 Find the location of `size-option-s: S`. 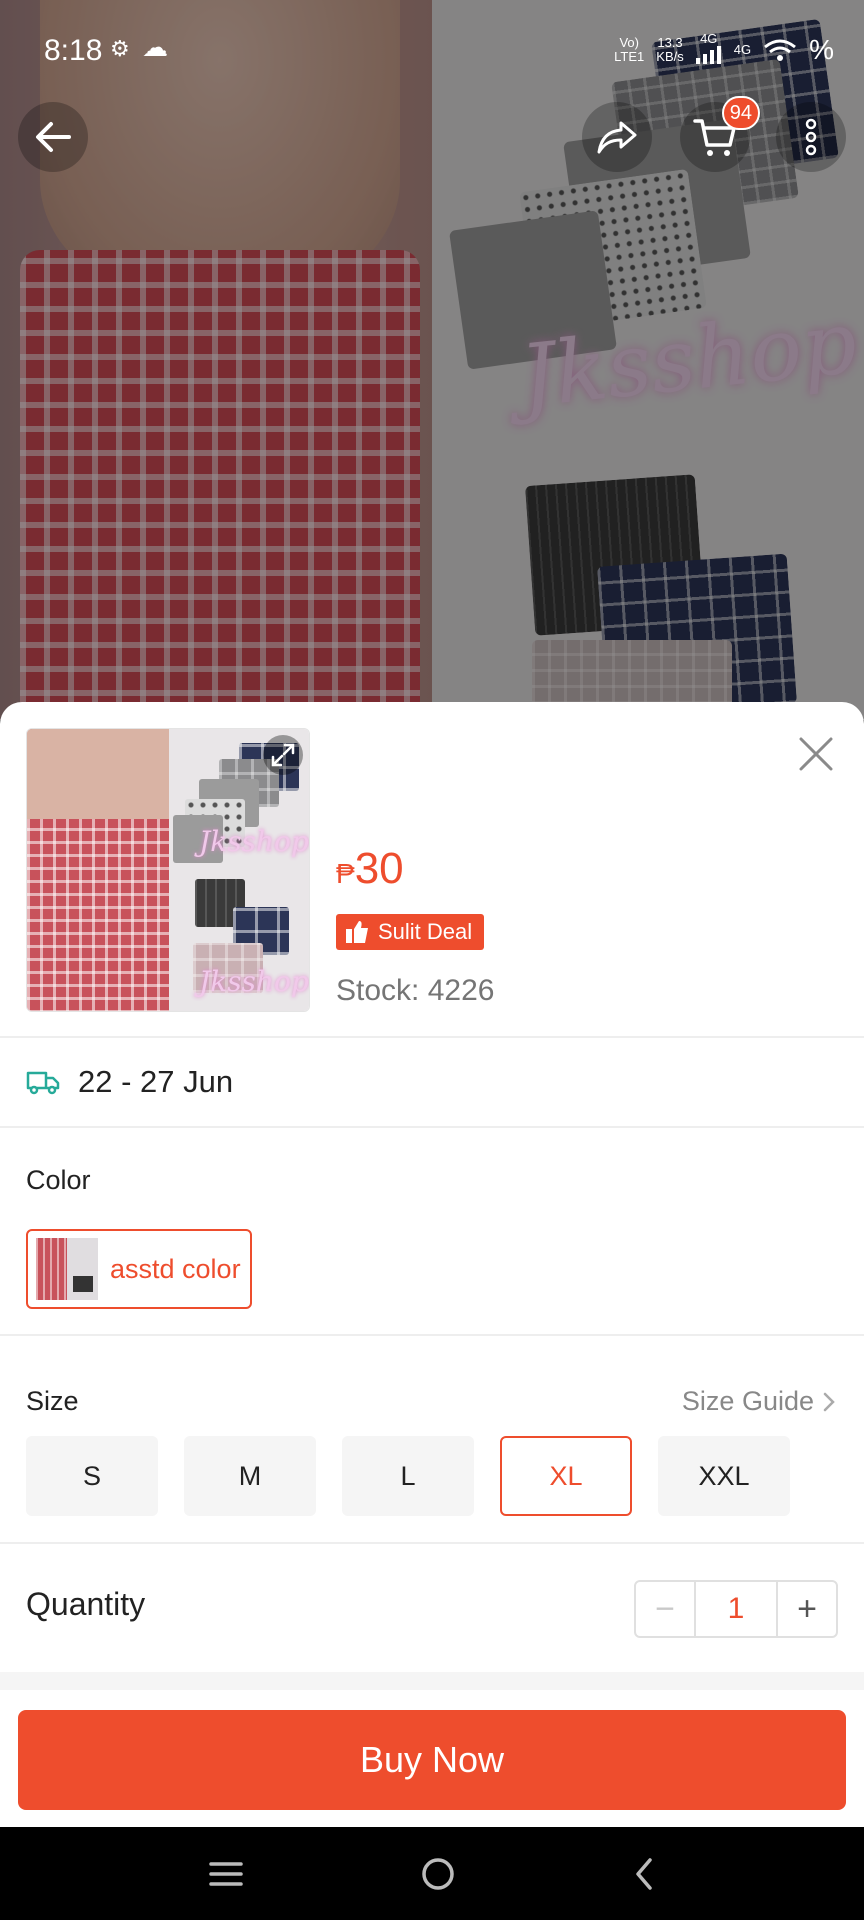

size-option-s: S is located at coordinates (92, 1476).